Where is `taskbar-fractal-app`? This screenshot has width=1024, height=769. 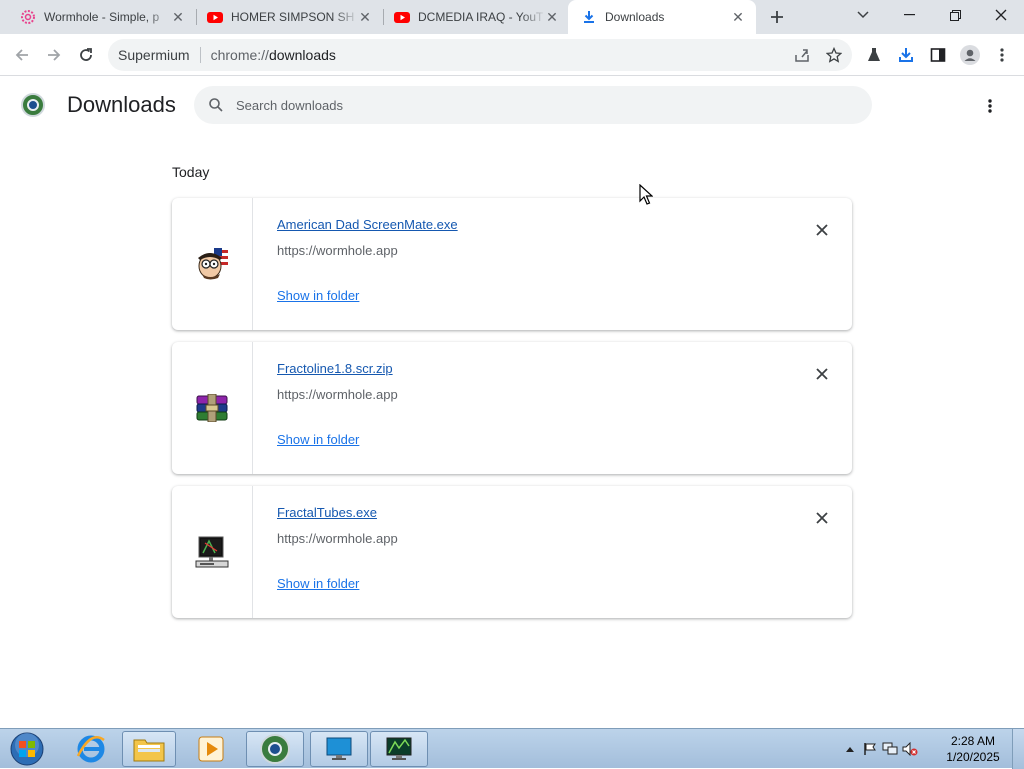
taskbar-fractal-app is located at coordinates (399, 749).